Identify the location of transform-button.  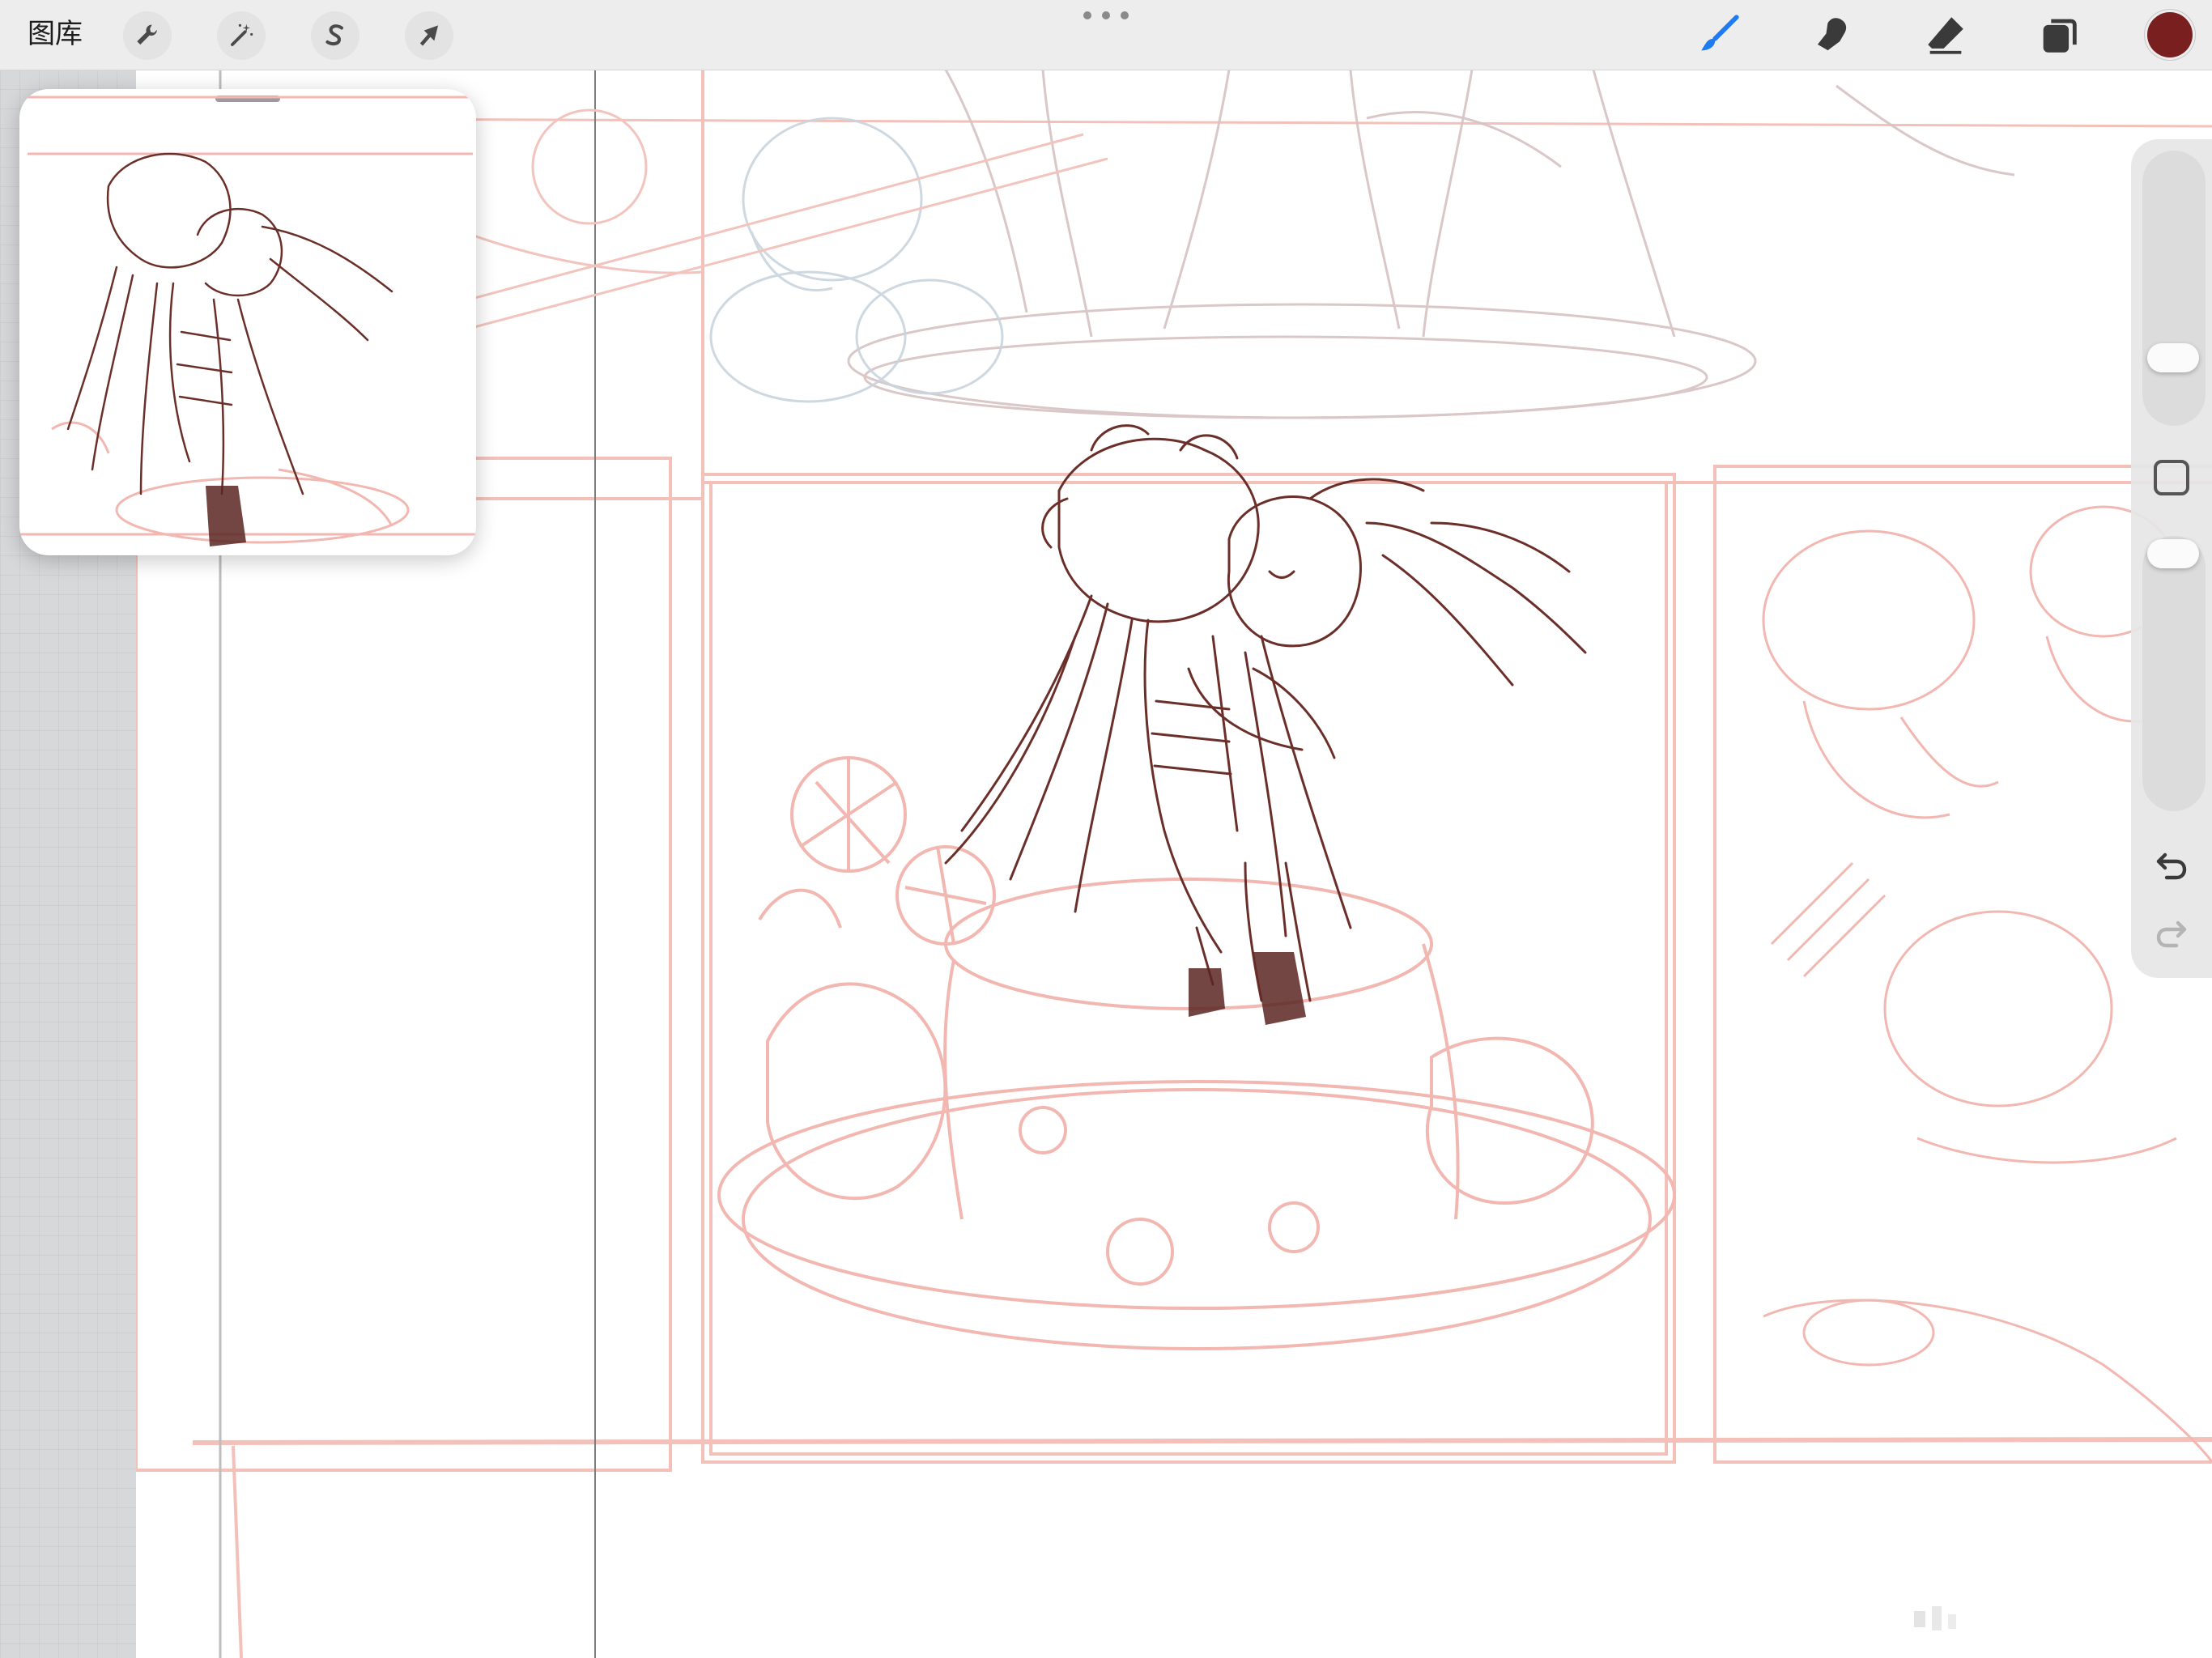
(429, 35).